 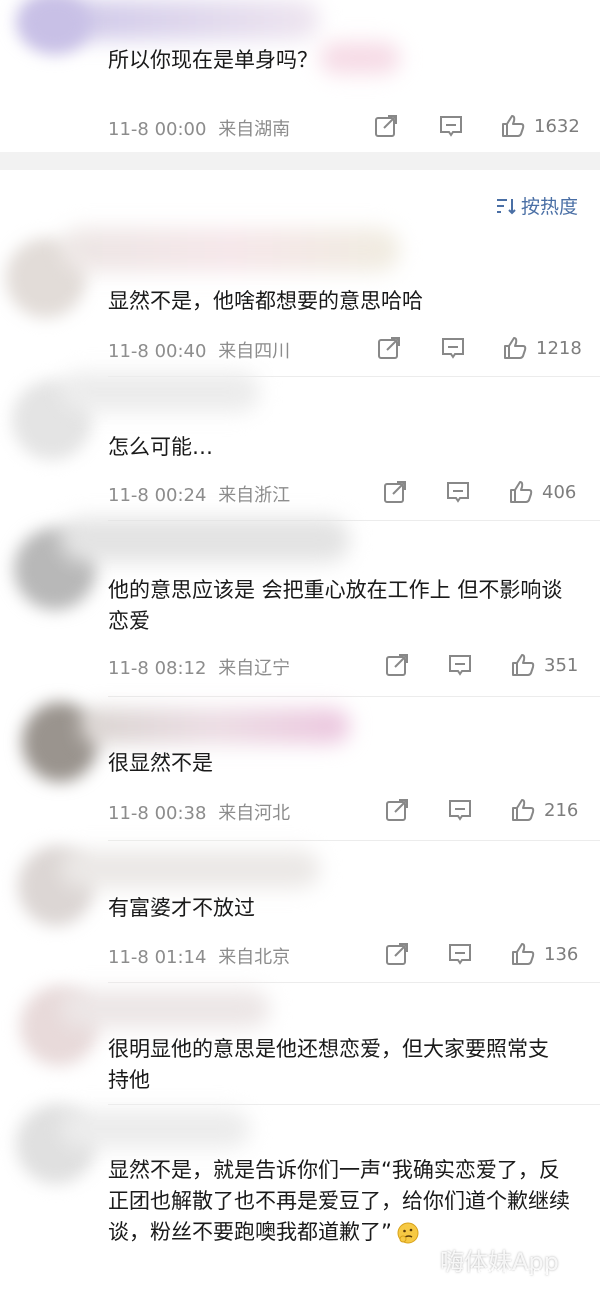 I want to click on comment-text: 很显然不是, so click(x=160, y=763).